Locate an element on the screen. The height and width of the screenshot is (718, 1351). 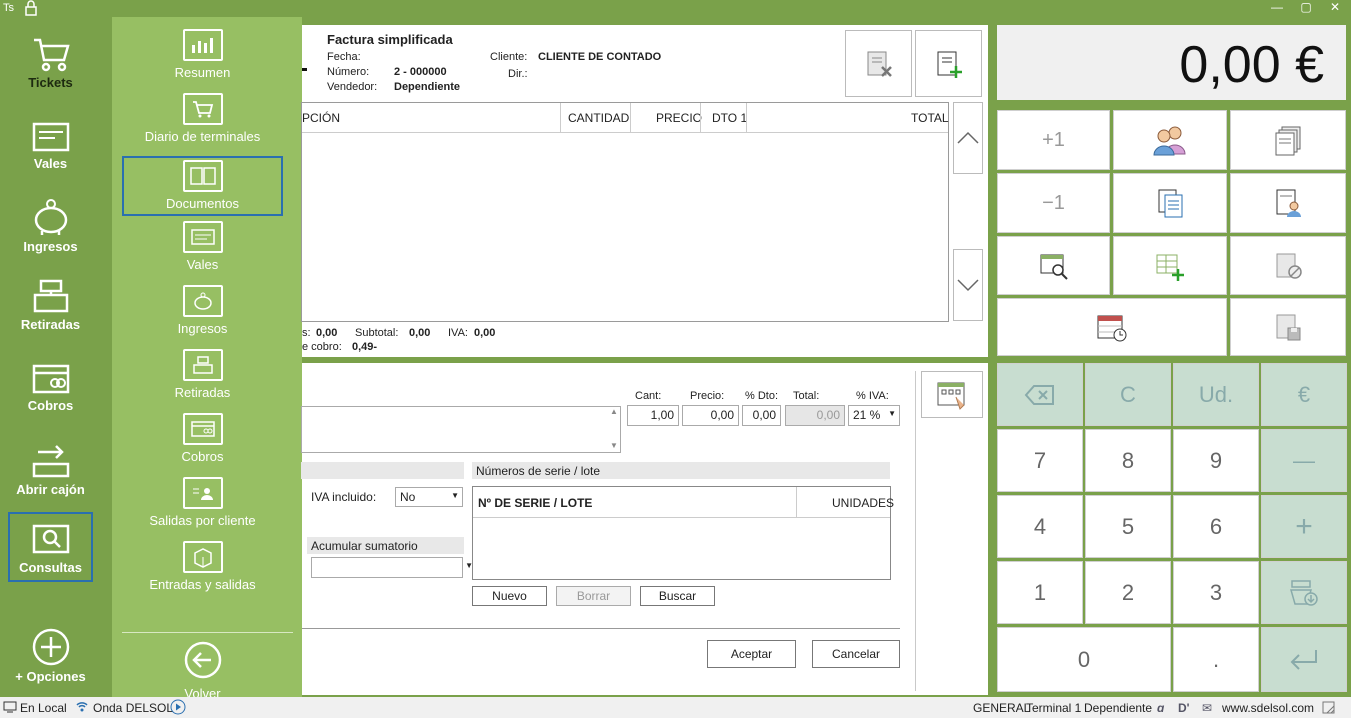
lines-grid is located at coordinates (625, 212).